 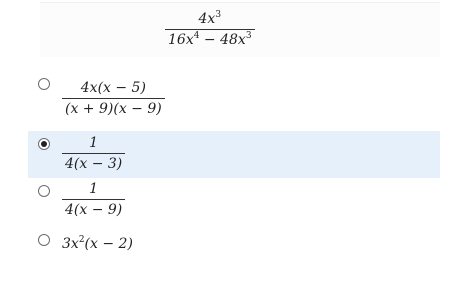 I want to click on question-denominator-op: −, so click(x=210, y=40).